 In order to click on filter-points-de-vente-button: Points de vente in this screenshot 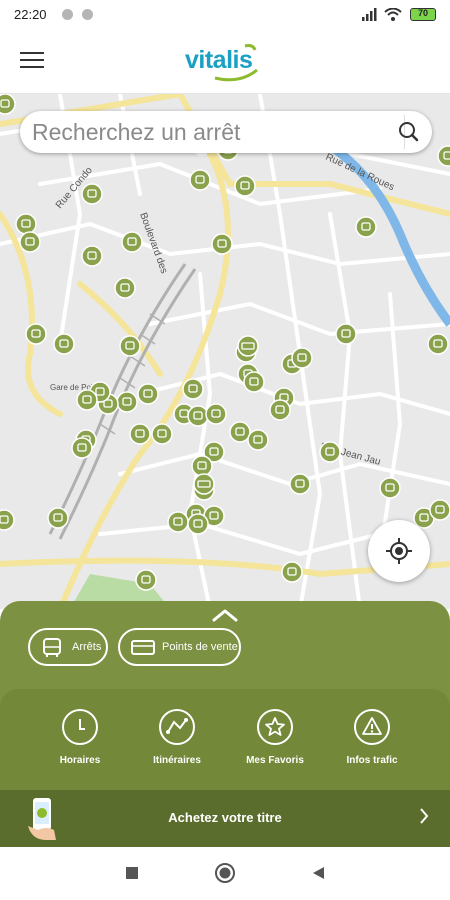, I will do `click(179, 647)`.